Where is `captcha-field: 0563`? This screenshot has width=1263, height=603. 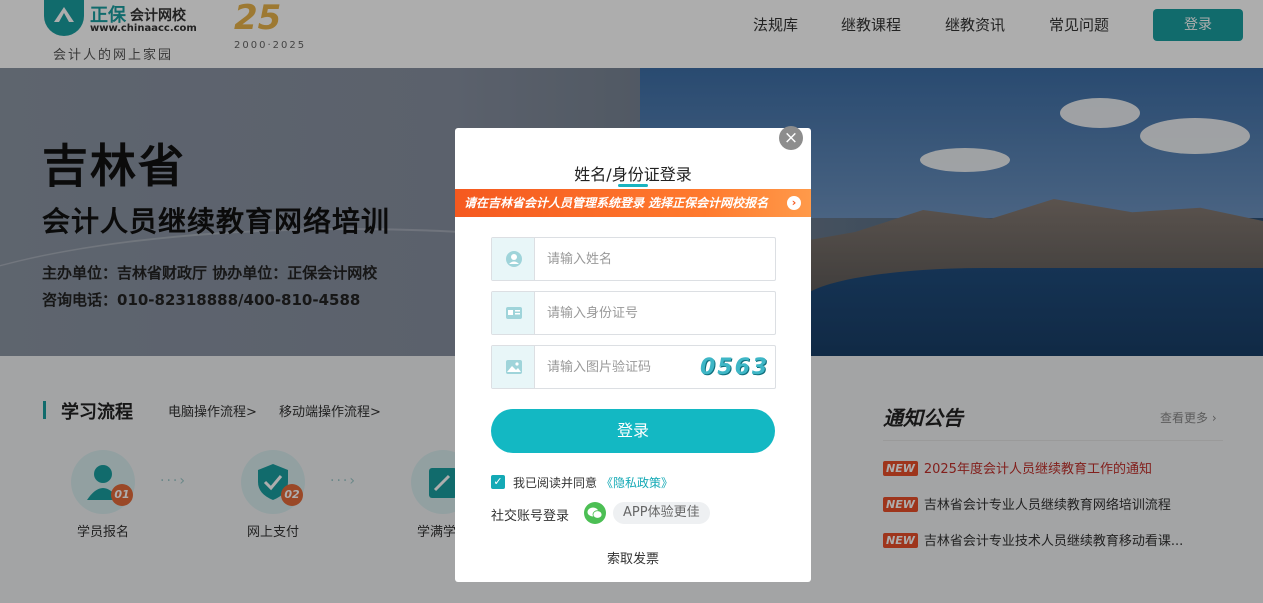 captcha-field: 0563 is located at coordinates (633, 367).